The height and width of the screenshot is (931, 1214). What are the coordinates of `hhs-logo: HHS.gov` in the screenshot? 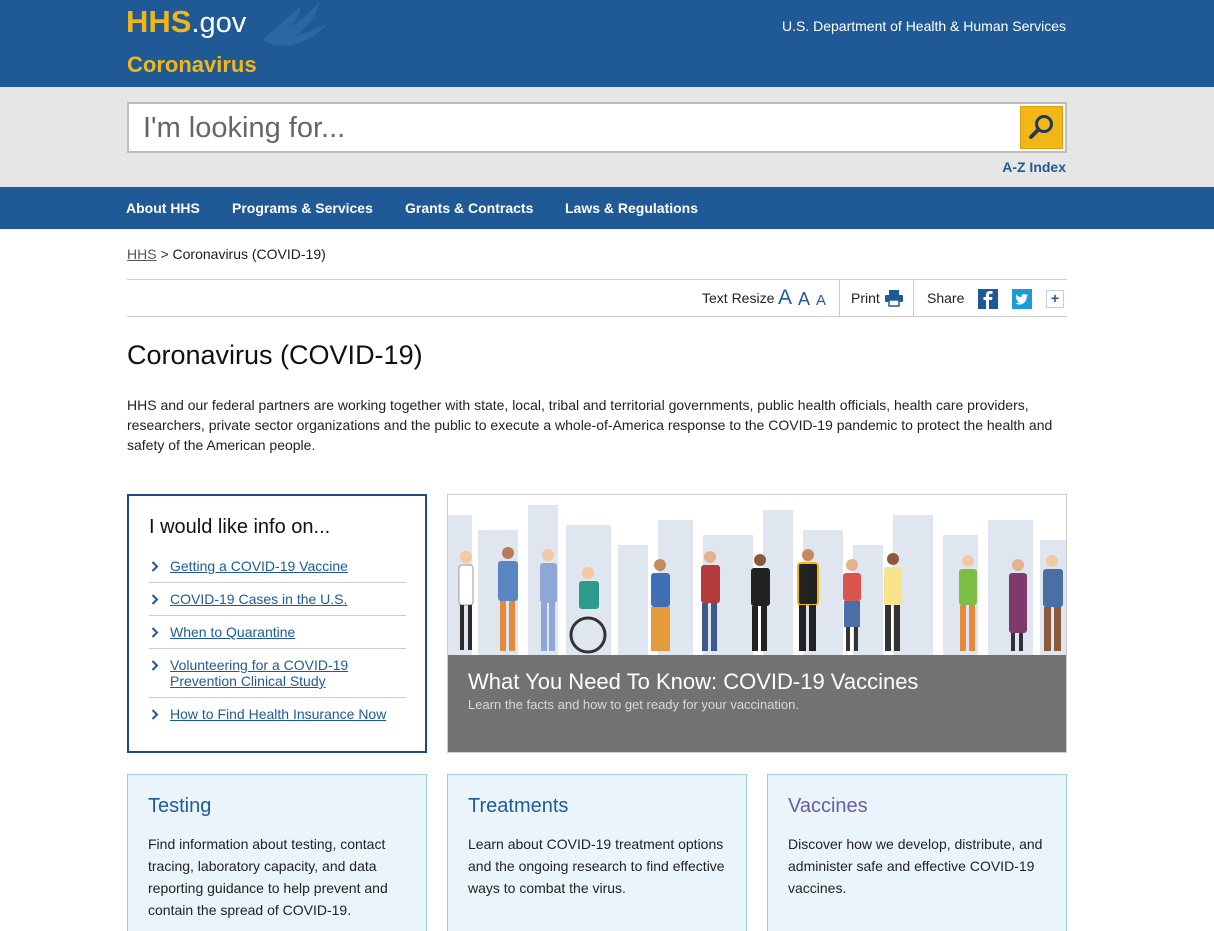 It's located at (186, 22).